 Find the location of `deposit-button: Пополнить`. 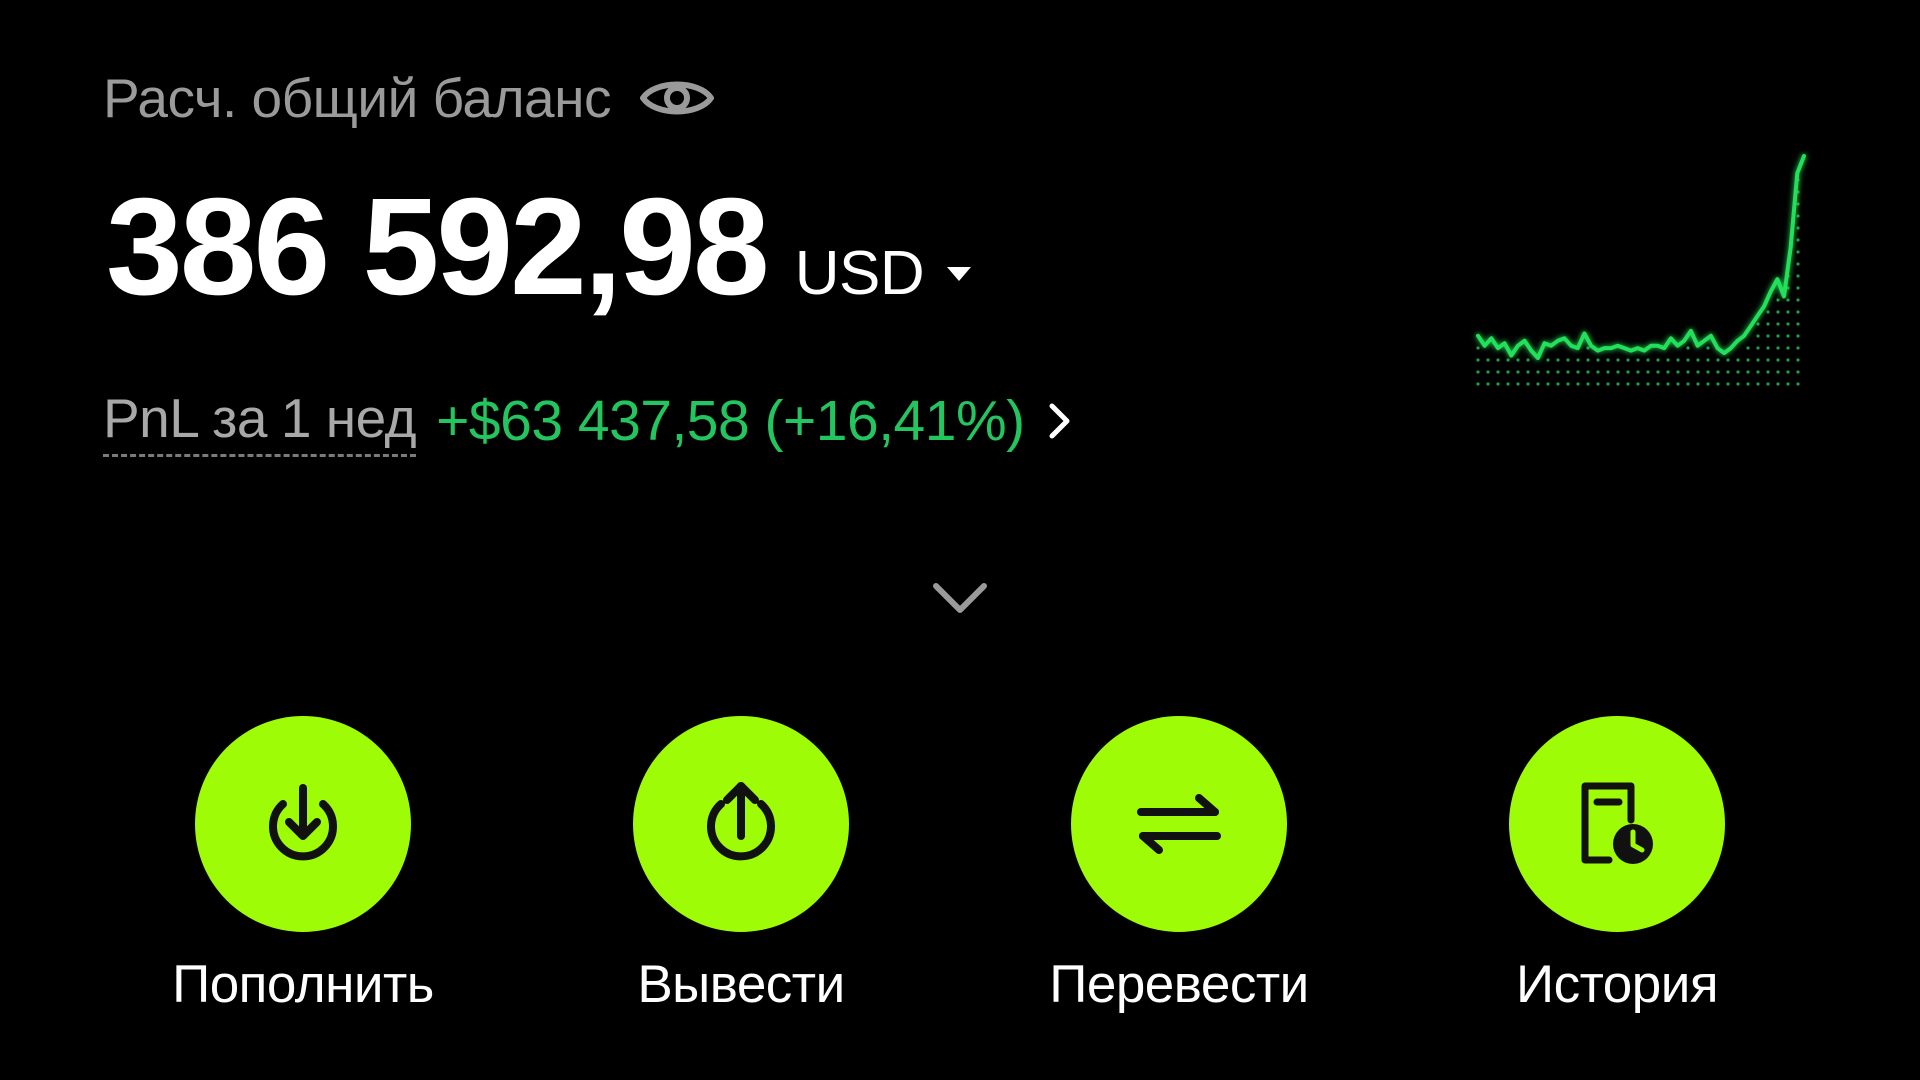

deposit-button: Пополнить is located at coordinates (303, 865).